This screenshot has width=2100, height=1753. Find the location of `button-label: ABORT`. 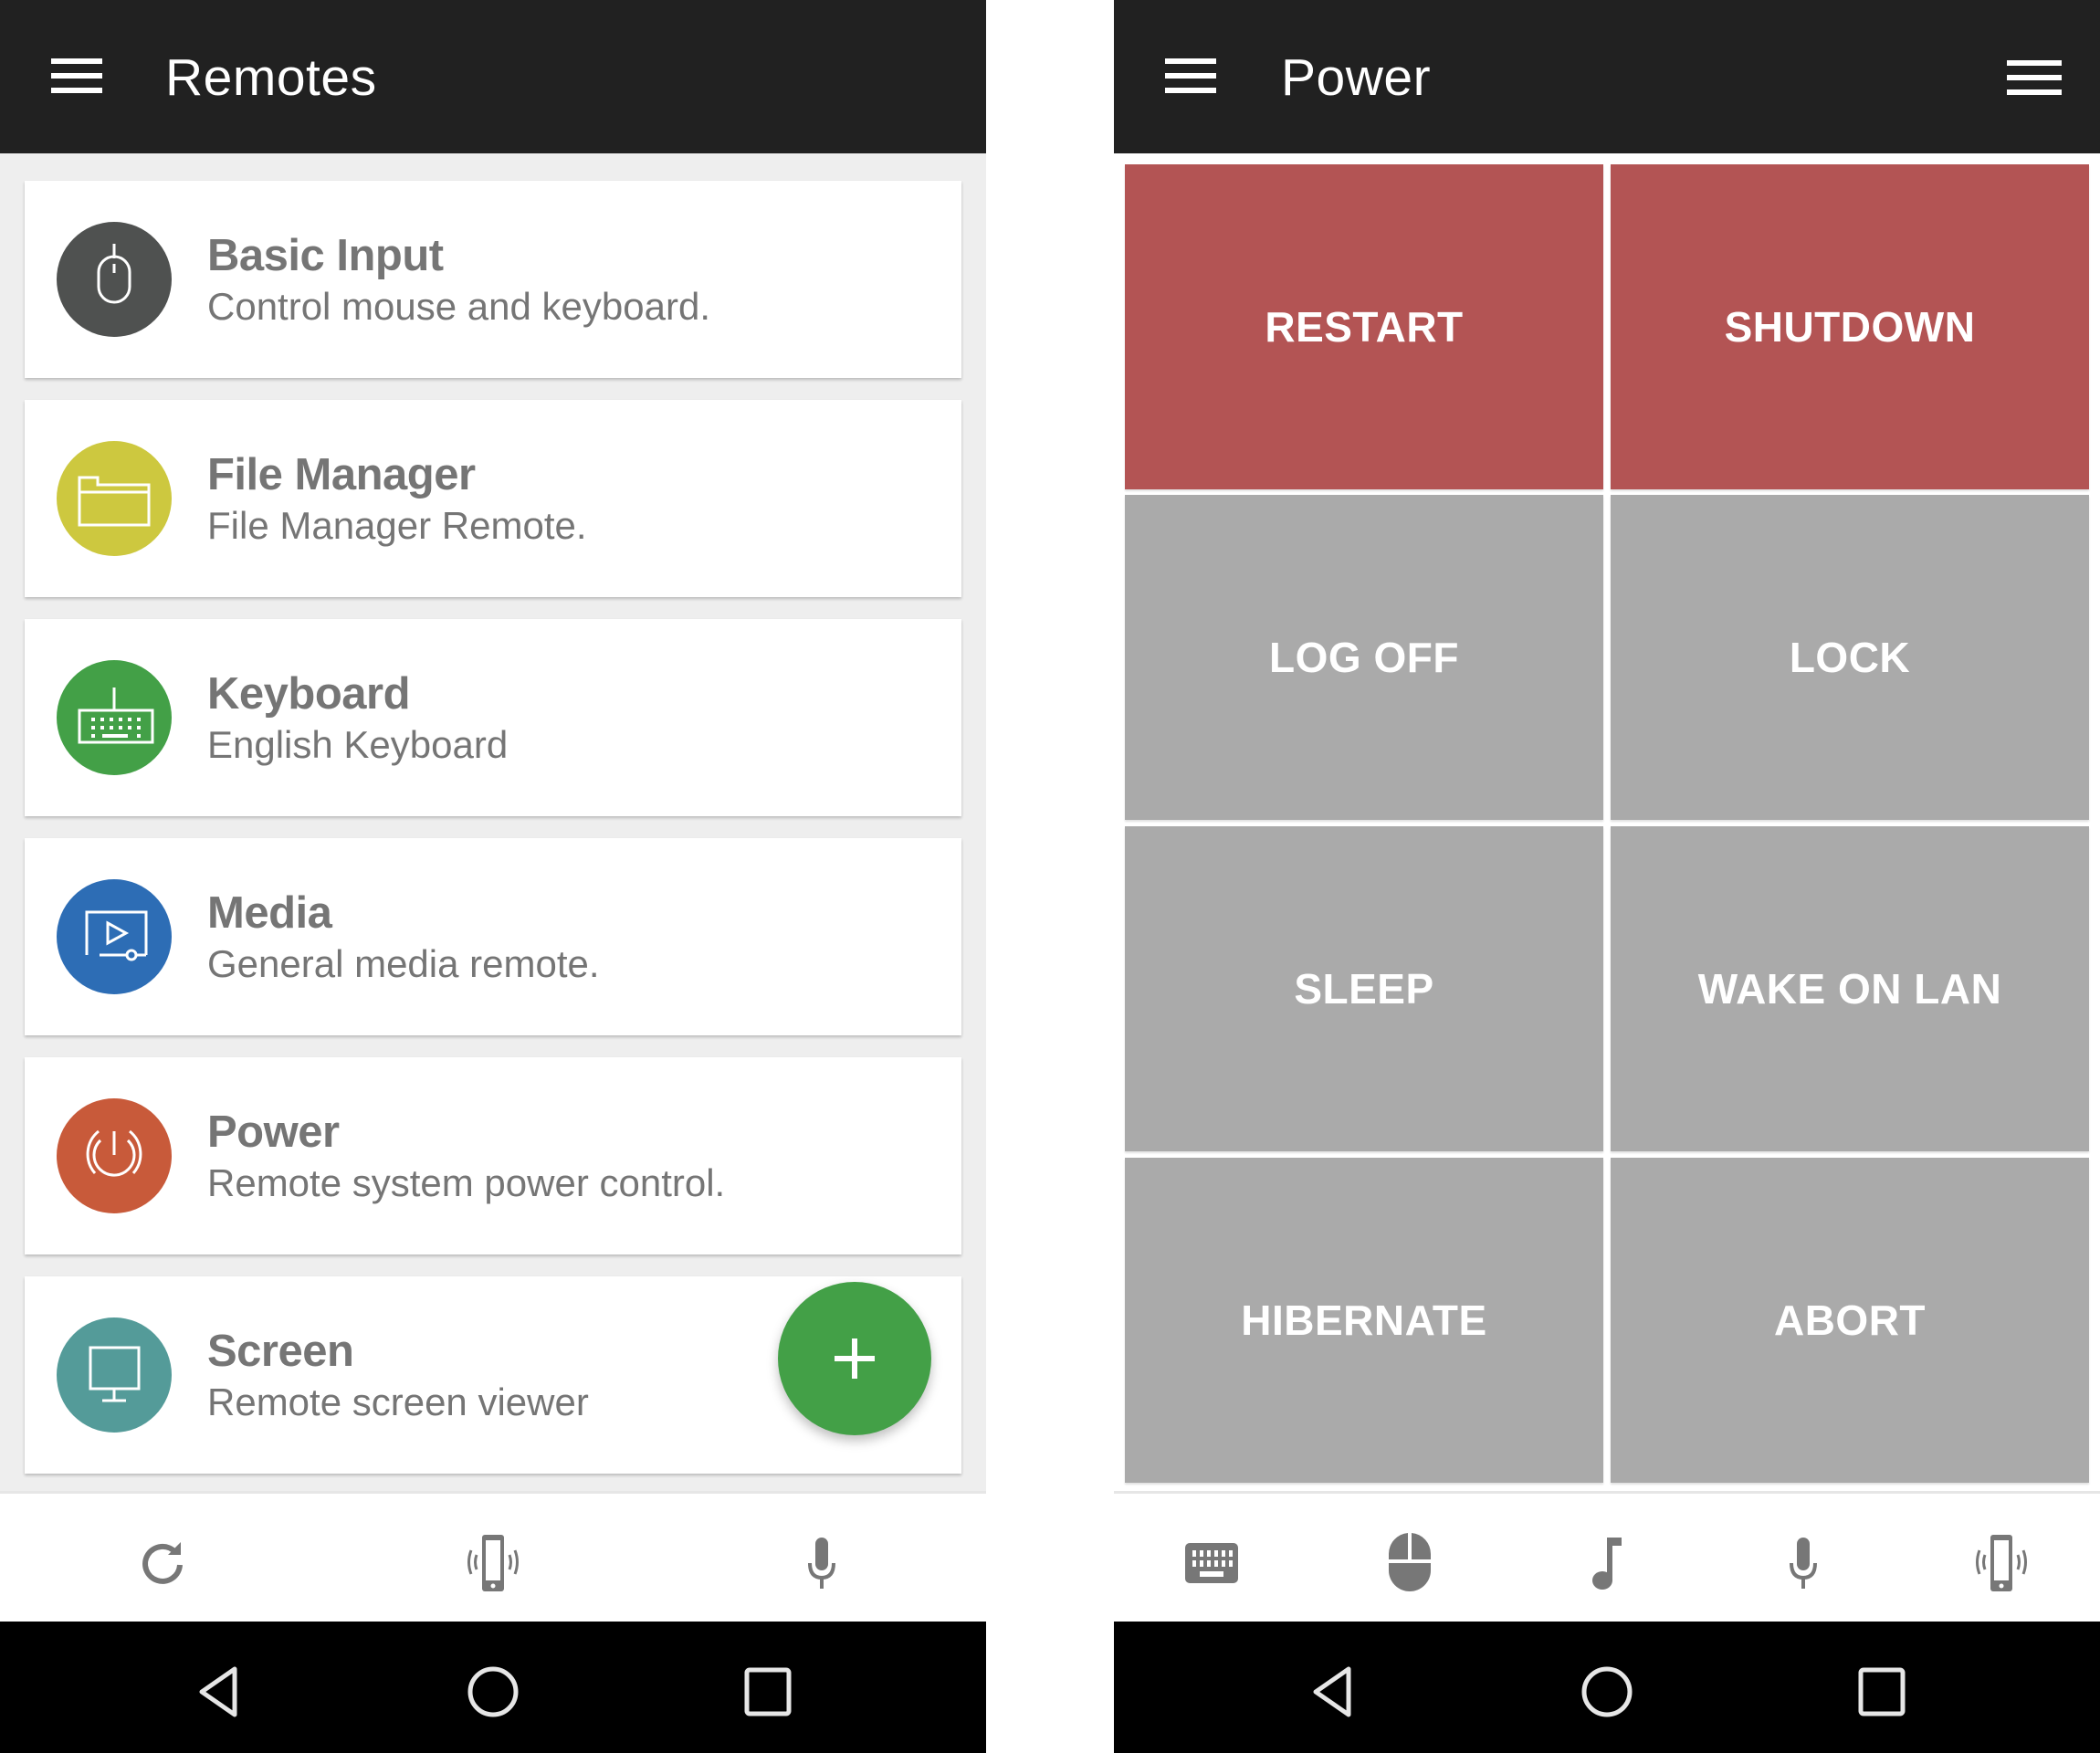

button-label: ABORT is located at coordinates (1850, 1320).